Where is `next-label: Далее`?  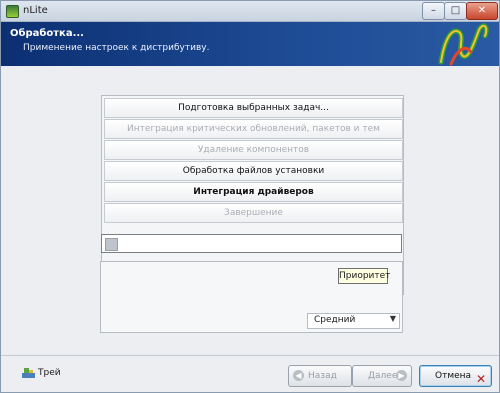
next-label: Далее is located at coordinates (383, 376).